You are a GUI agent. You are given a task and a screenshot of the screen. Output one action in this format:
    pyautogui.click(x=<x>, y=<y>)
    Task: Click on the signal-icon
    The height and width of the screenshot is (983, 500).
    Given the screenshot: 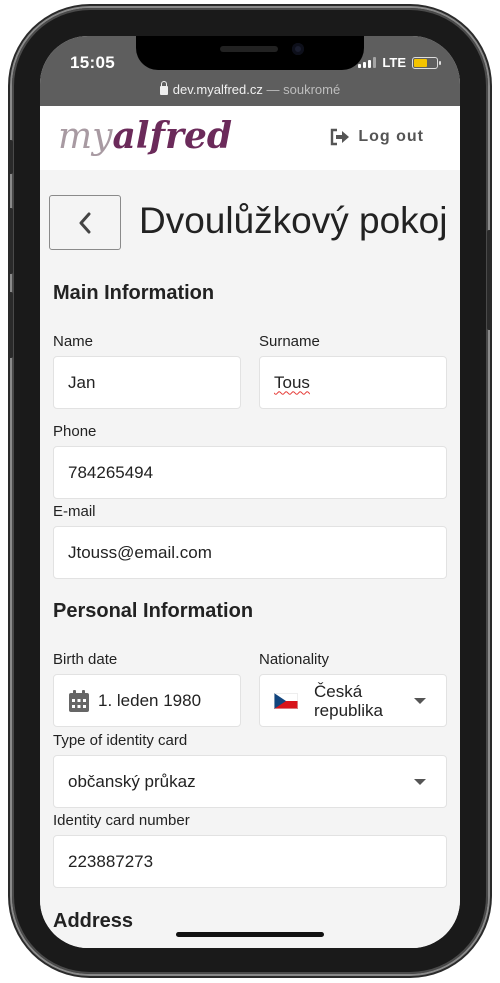 What is the action you would take?
    pyautogui.click(x=367, y=62)
    